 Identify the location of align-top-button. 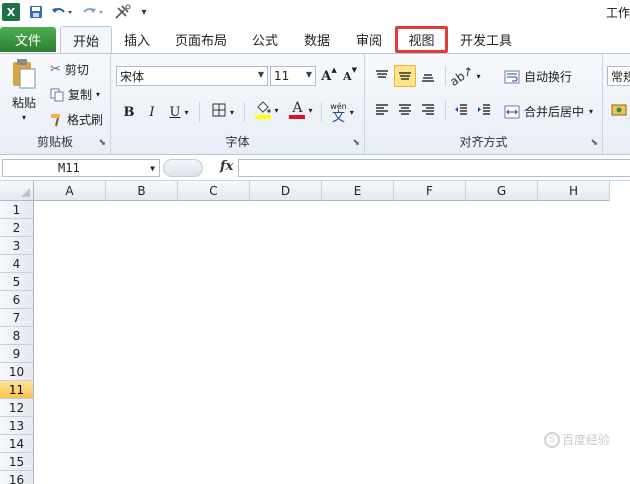
(382, 76).